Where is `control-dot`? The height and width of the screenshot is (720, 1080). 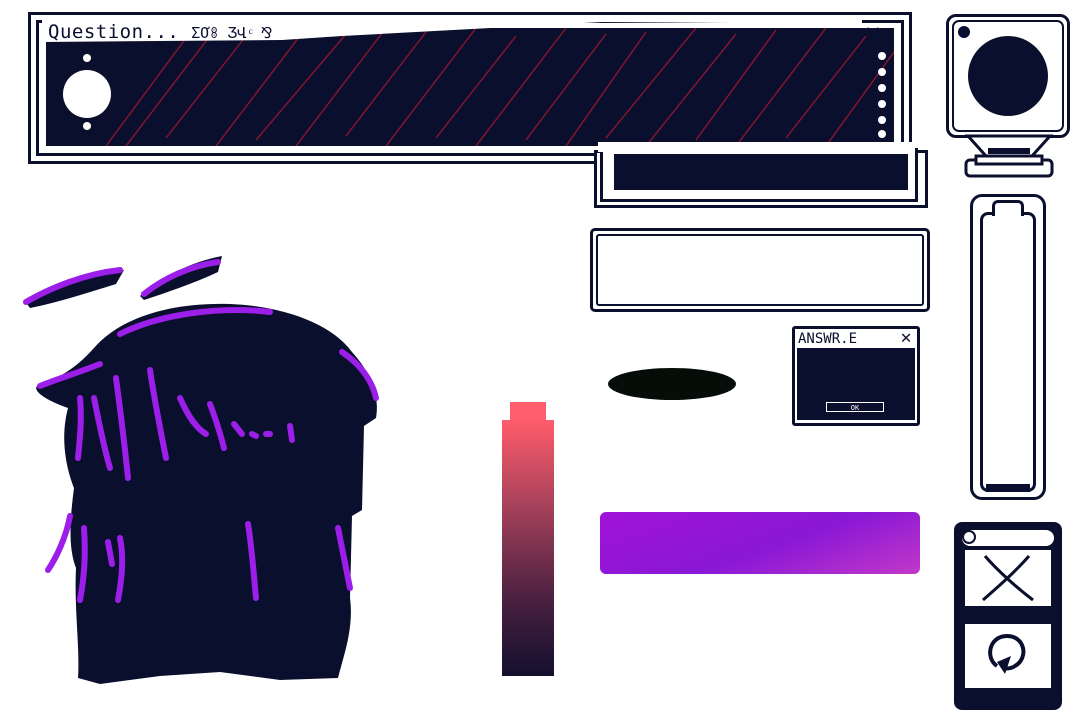
control-dot is located at coordinates (969, 537).